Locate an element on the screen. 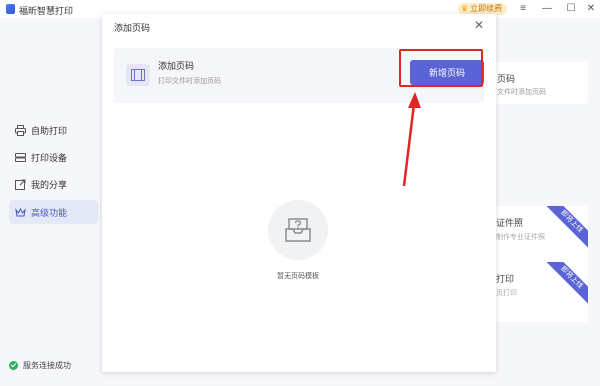 The image size is (600, 386). feature-card-print: 打印 页打印 即将上线 is located at coordinates (538, 292).